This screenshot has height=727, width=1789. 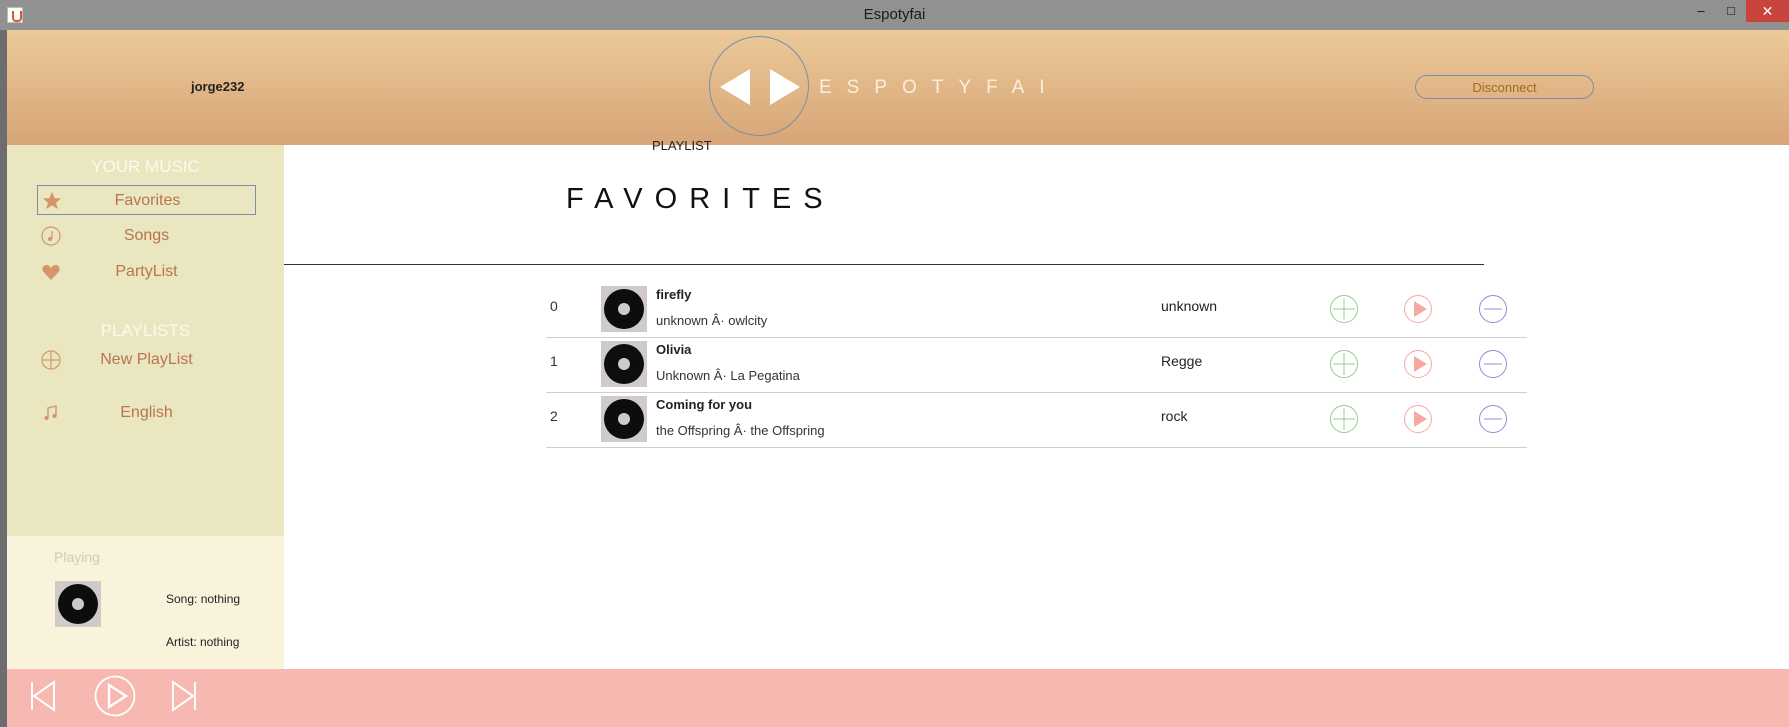 What do you see at coordinates (554, 361) in the screenshot?
I see `track-index: 1` at bounding box center [554, 361].